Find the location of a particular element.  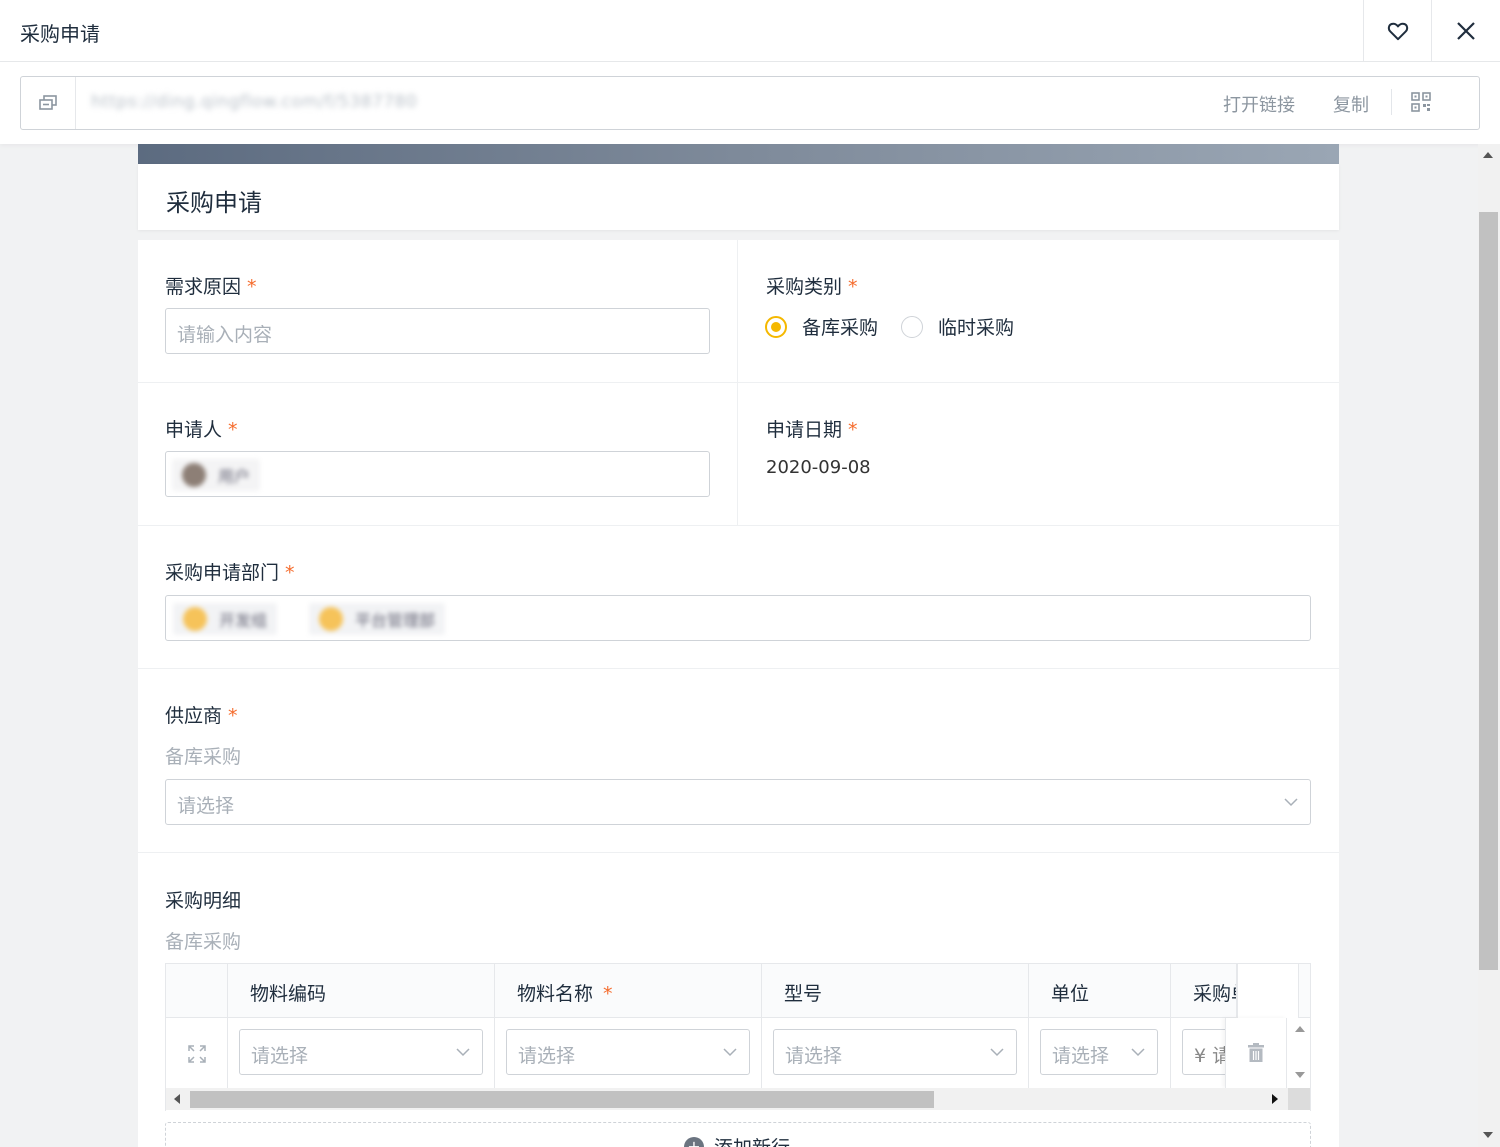

applicant-chip: 用户 is located at coordinates (216, 475).